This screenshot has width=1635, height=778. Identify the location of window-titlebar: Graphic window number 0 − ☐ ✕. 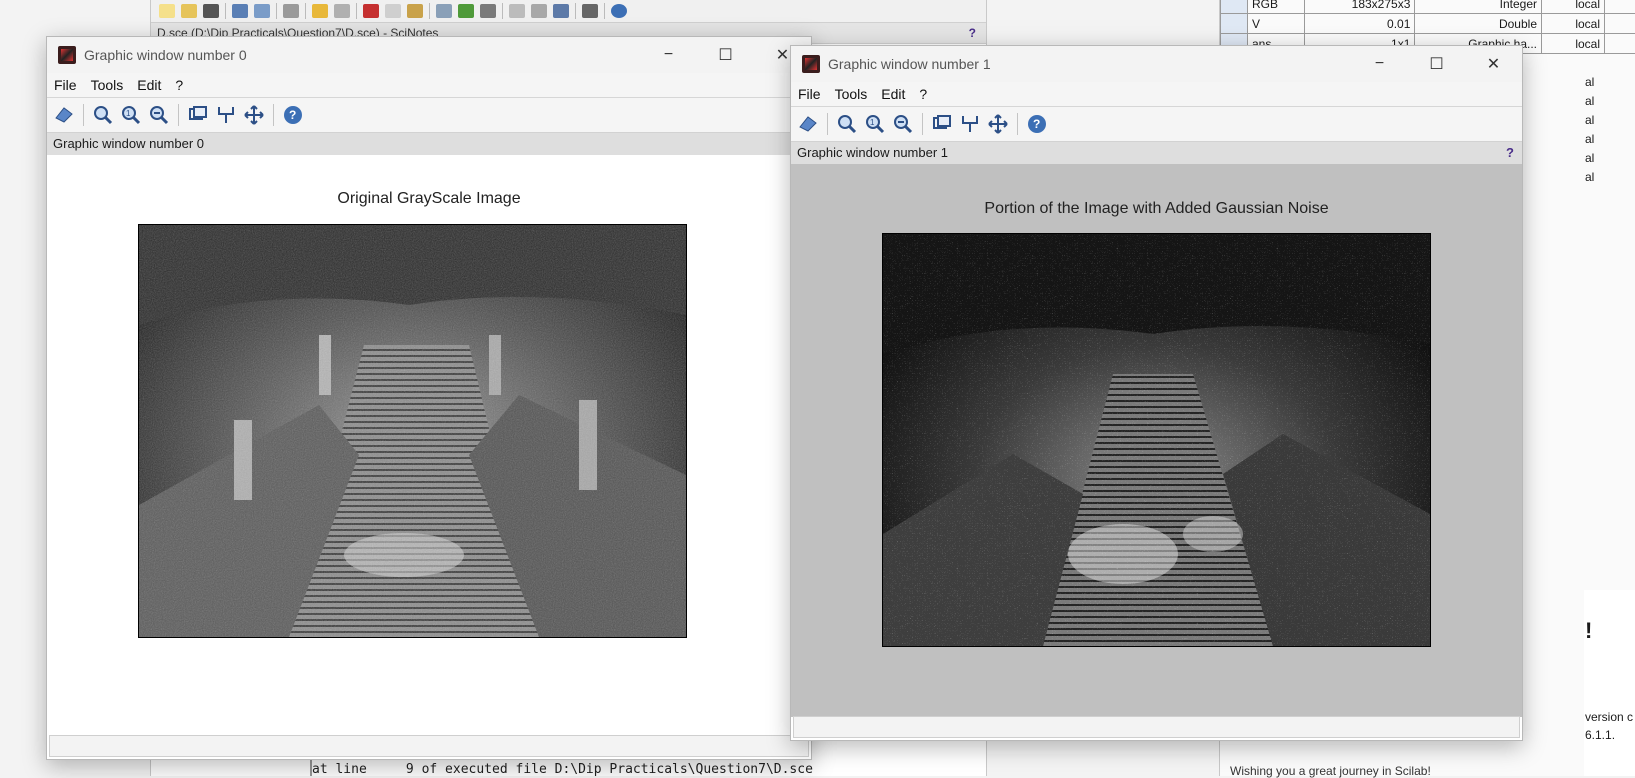
(429, 55).